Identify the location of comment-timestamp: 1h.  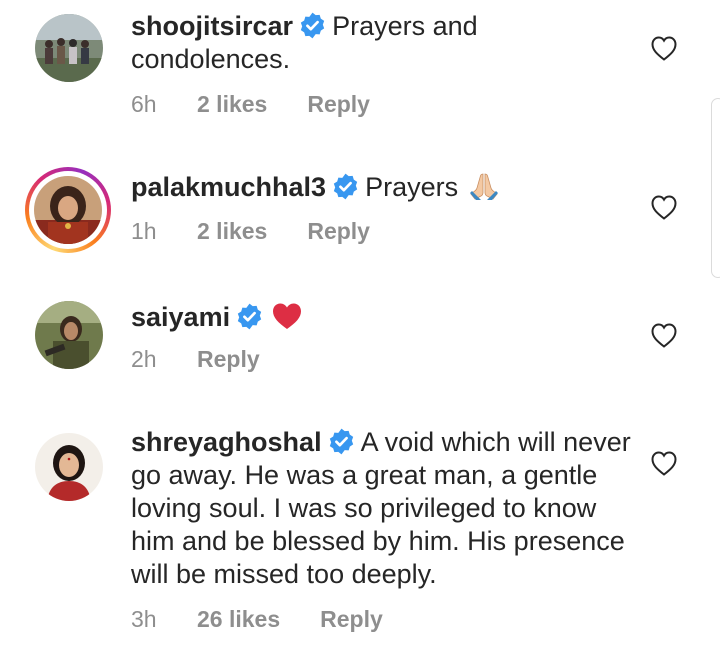
(144, 231).